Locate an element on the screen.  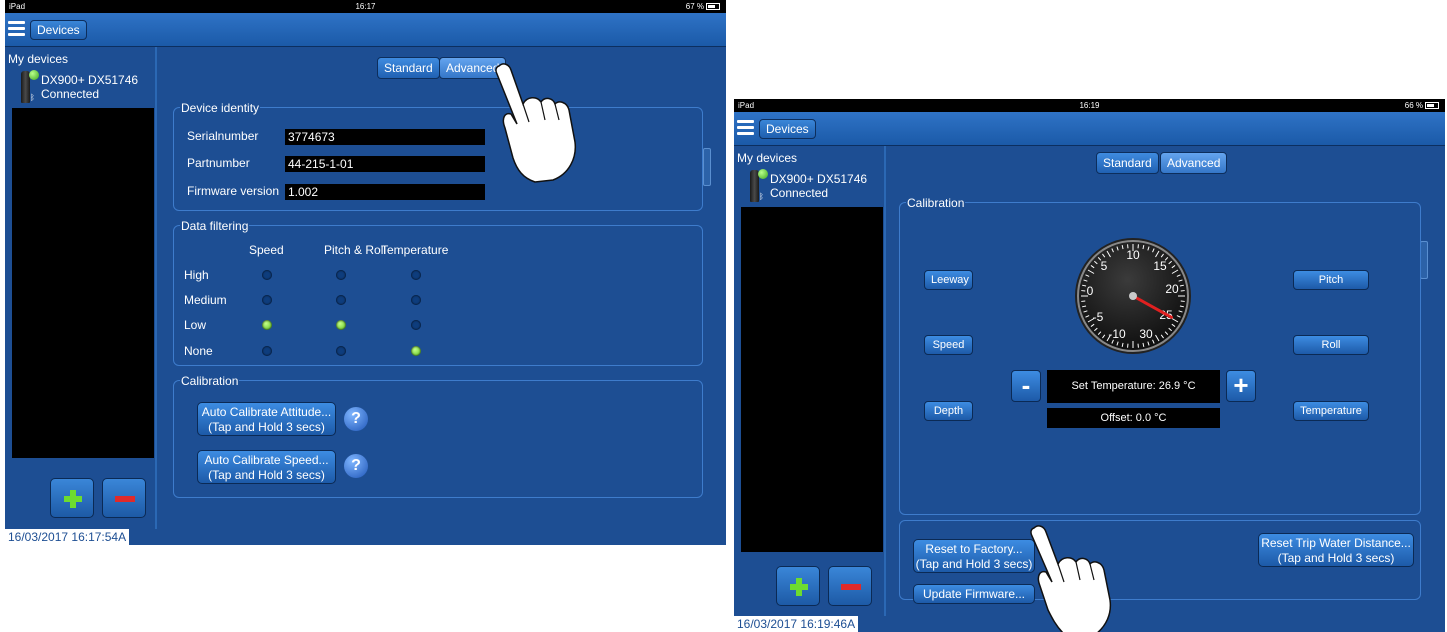
battery-percent: 67 % is located at coordinates (694, 6).